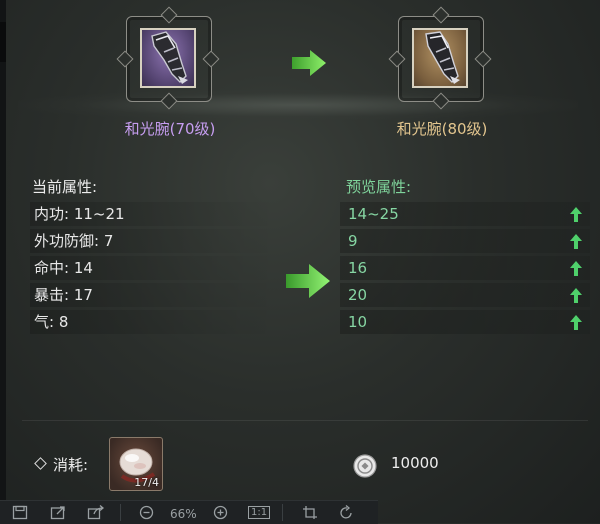 The image size is (600, 524). I want to click on viewer-toolbar: 66% 1:1, so click(189, 512).